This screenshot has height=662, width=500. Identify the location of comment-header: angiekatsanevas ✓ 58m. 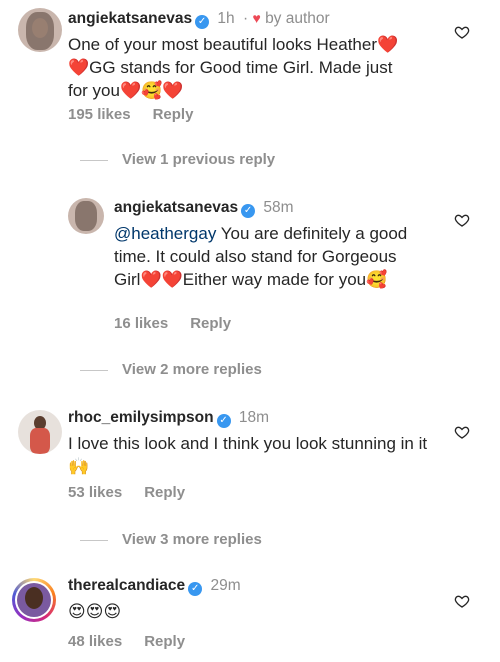
(204, 208).